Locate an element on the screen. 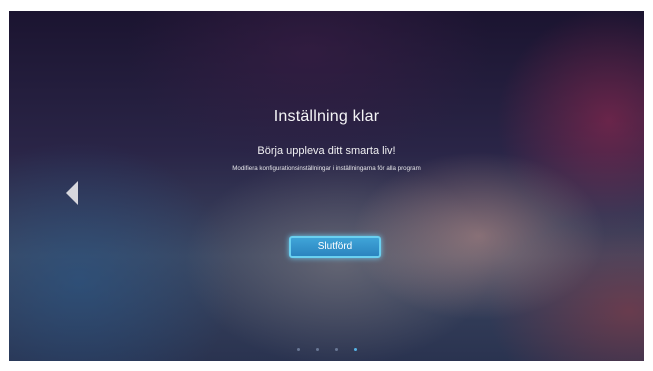 Image resolution: width=653 pixels, height=371 pixels. finish-button: Slutförd is located at coordinates (335, 247).